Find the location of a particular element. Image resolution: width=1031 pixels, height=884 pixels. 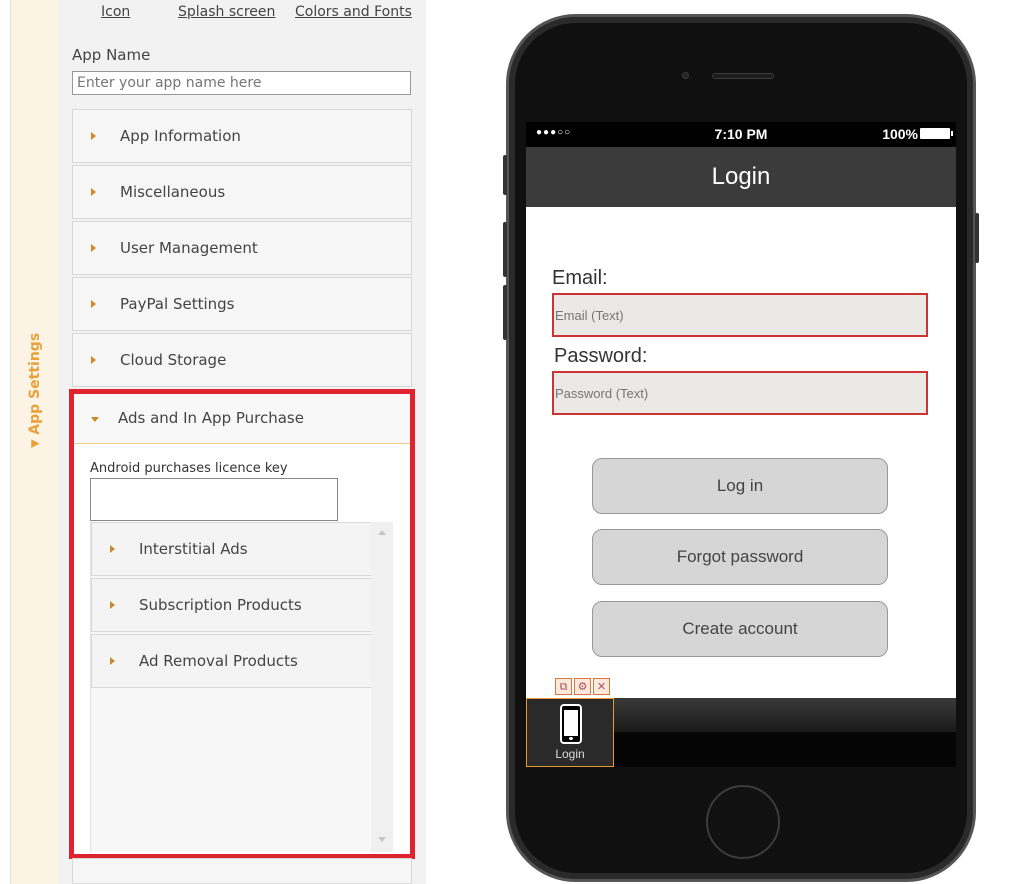

section-label: User Management is located at coordinates (189, 248).